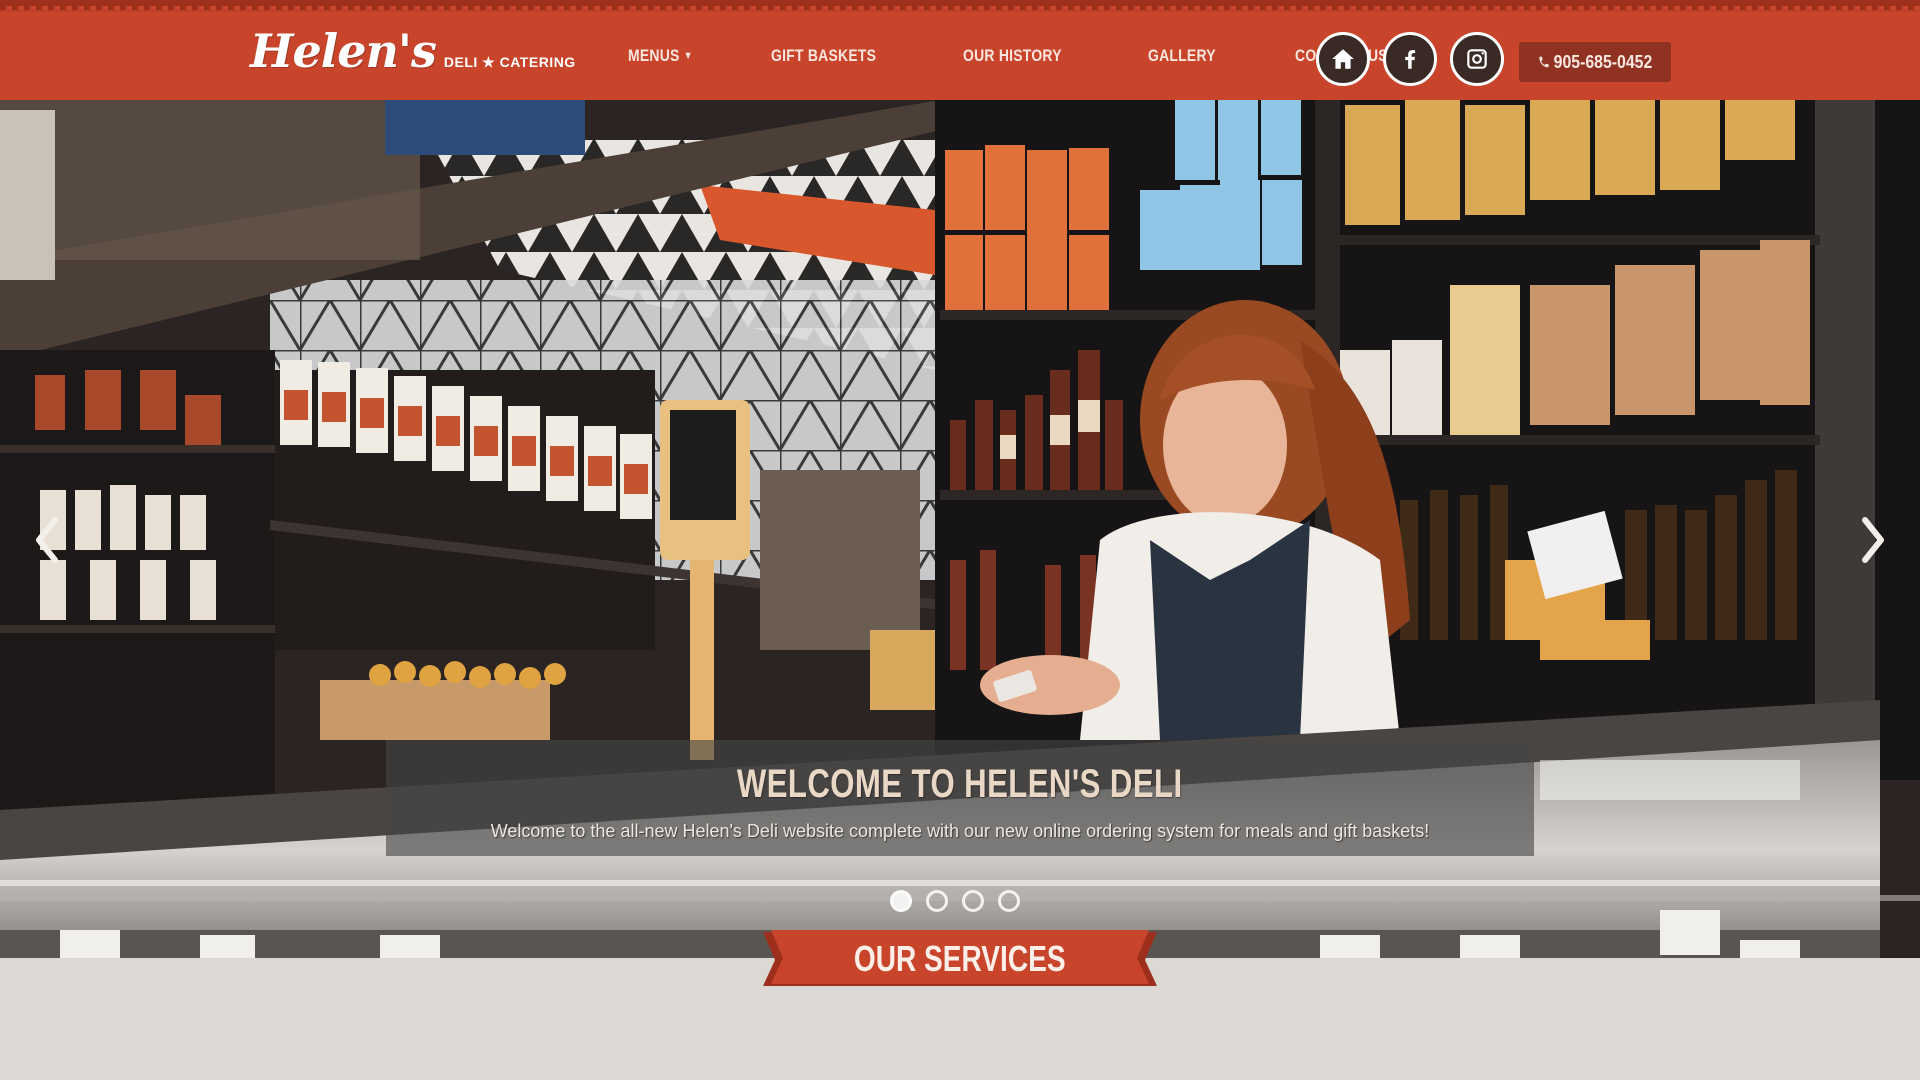 Image resolution: width=1920 pixels, height=1080 pixels. I want to click on slider-prev-button, so click(48, 540).